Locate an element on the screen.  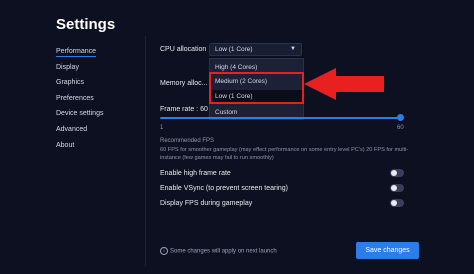
high-frame-rate-toggle is located at coordinates (397, 173).